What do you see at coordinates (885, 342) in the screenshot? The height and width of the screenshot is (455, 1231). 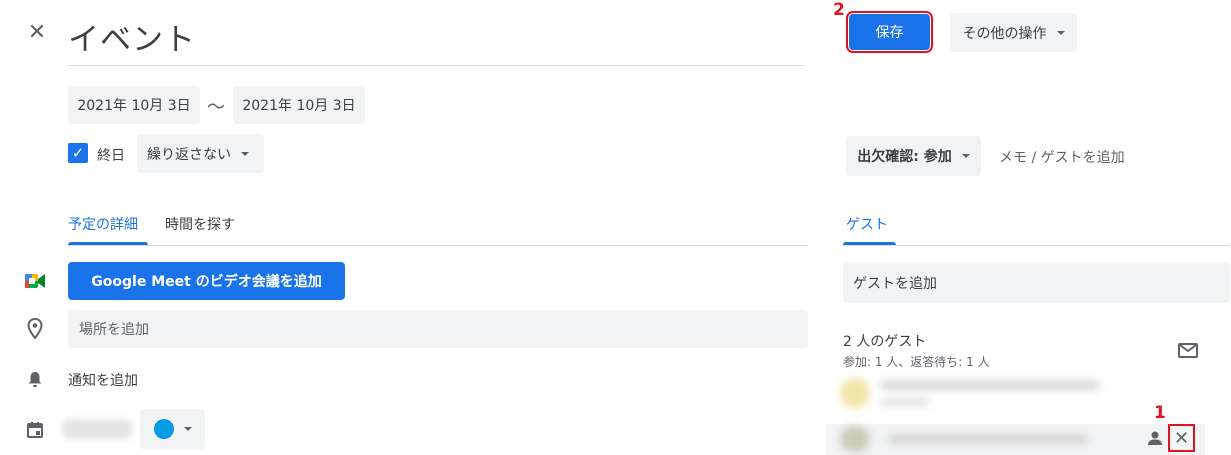 I see `guest-count: 2 人のゲスト` at bounding box center [885, 342].